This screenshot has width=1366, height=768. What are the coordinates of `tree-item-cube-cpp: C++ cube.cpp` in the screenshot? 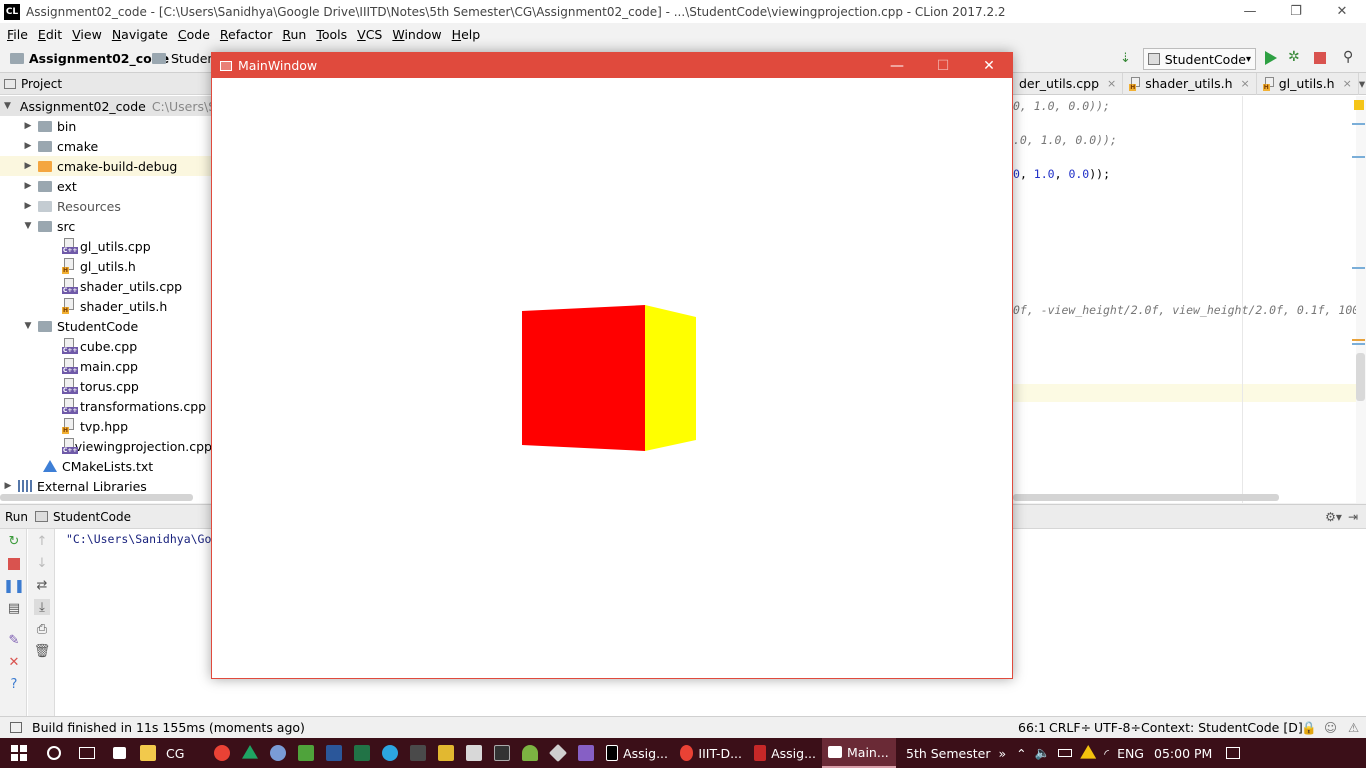 It's located at (106, 346).